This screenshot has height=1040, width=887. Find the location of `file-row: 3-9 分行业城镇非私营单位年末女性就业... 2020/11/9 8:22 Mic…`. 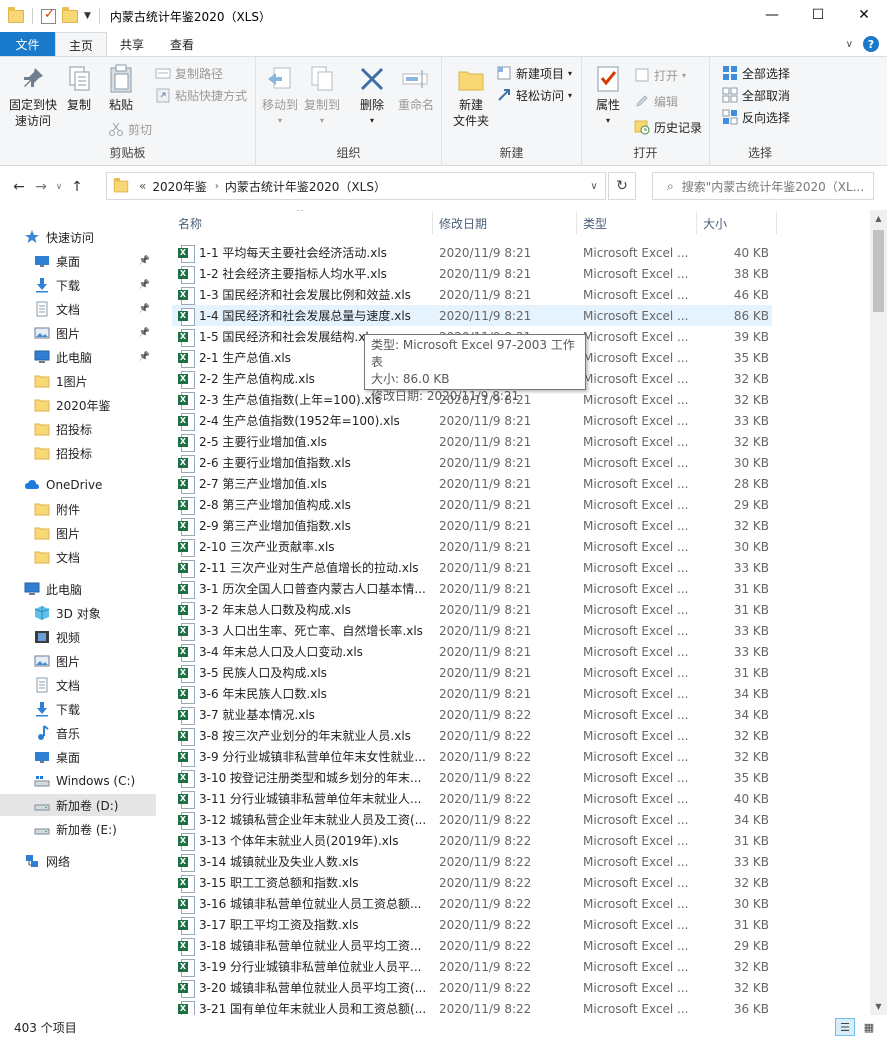

file-row: 3-9 分行业城镇非私营单位年末女性就业... 2020/11/9 8:22 Mic… is located at coordinates (472, 756).